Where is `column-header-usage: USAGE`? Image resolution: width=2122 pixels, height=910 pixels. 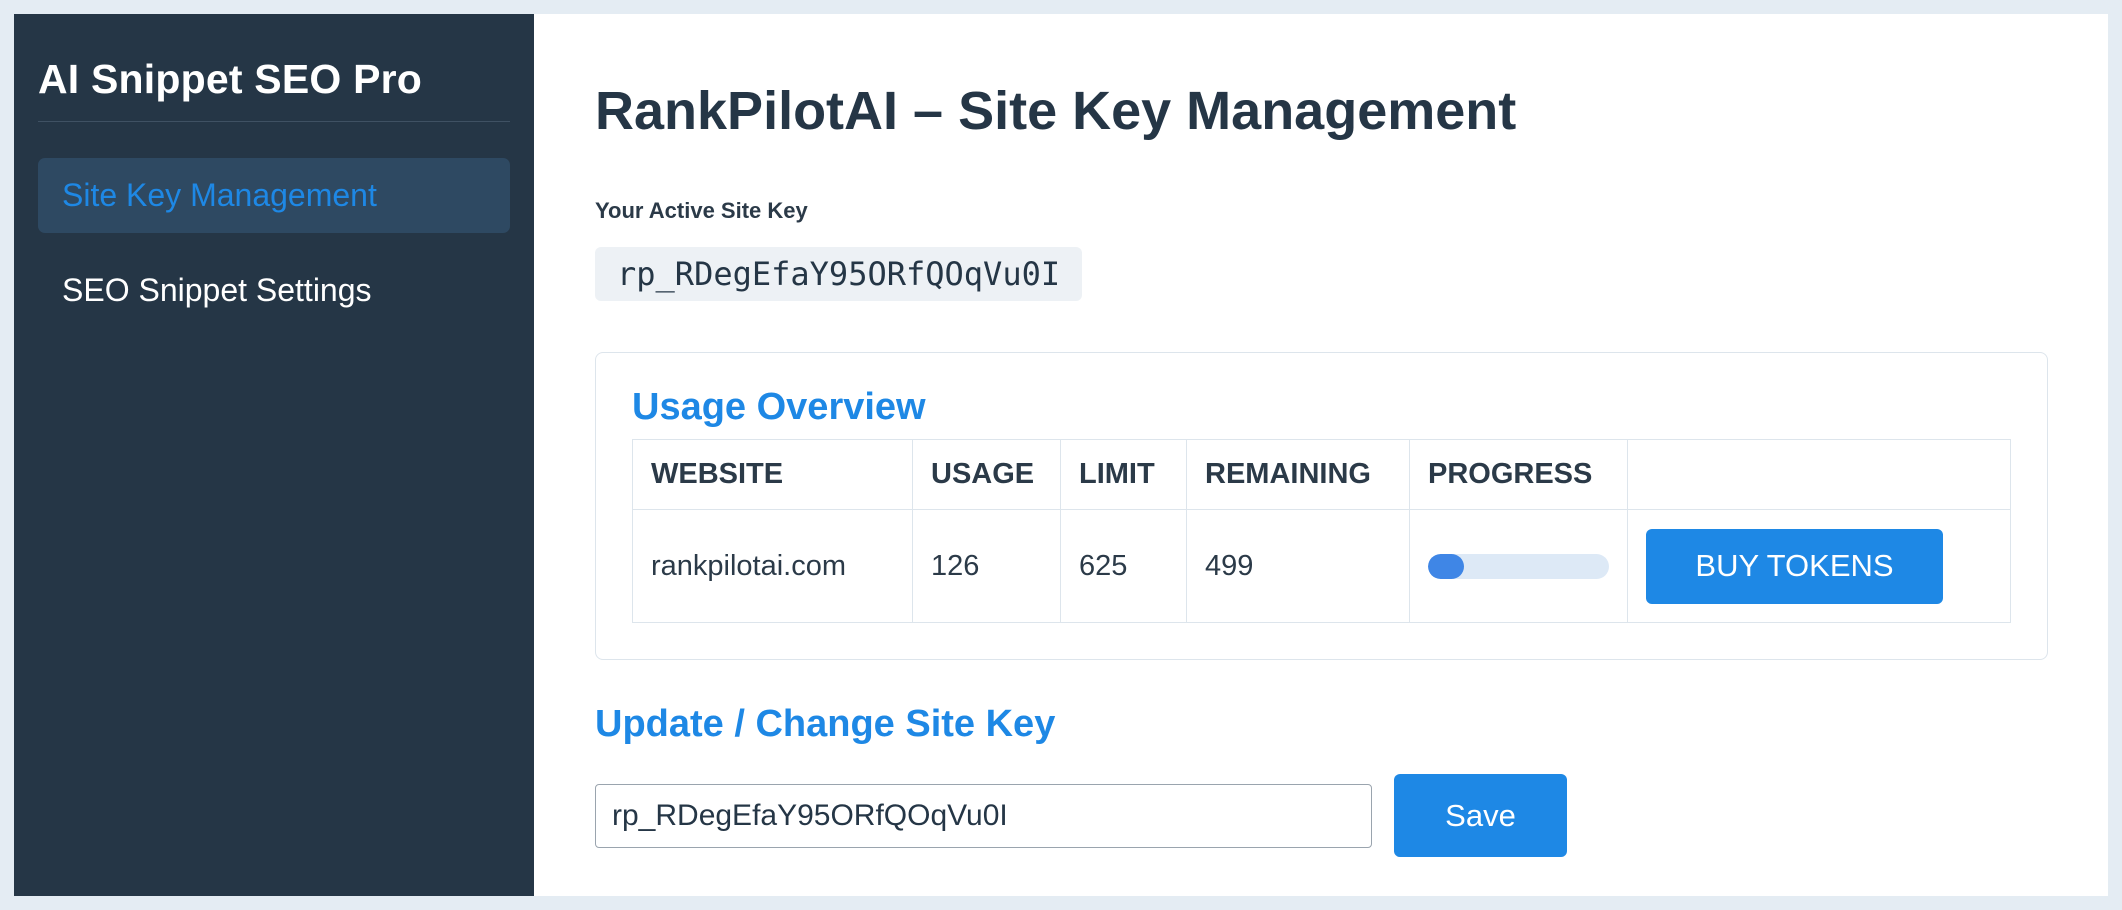
column-header-usage: USAGE is located at coordinates (986, 474).